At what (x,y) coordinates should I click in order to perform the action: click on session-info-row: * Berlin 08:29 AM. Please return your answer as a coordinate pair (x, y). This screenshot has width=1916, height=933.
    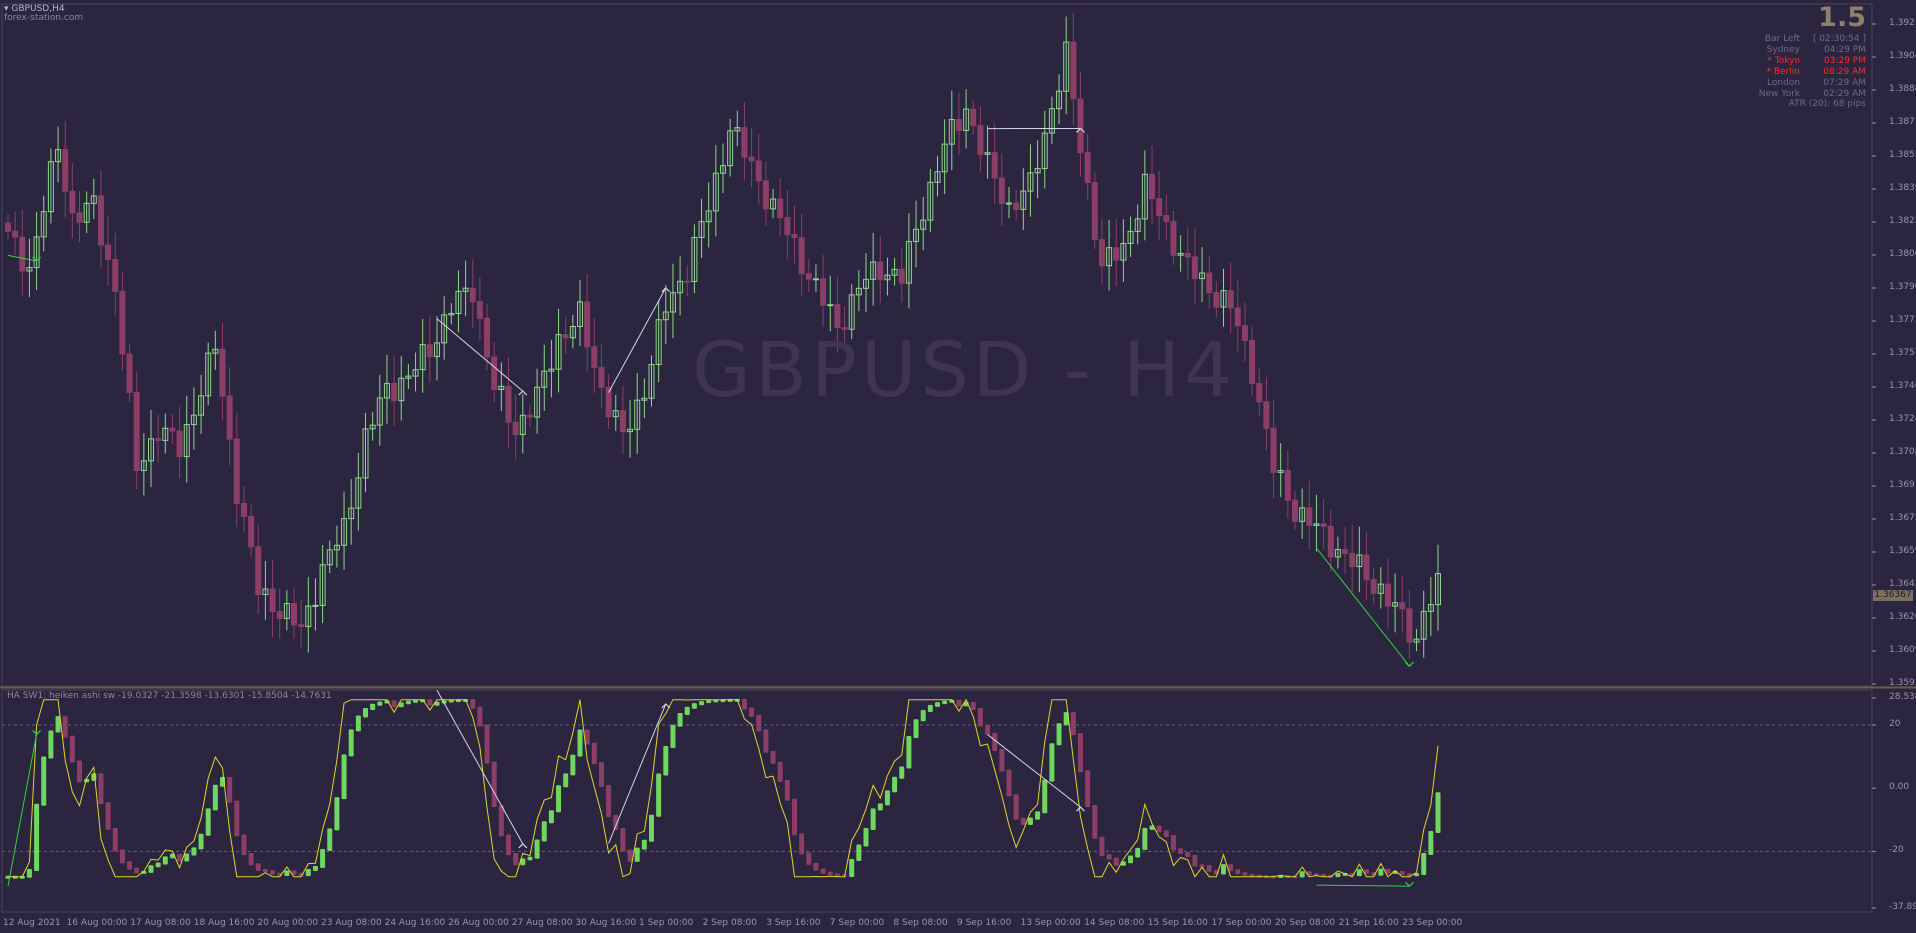
    Looking at the image, I should click on (1801, 72).